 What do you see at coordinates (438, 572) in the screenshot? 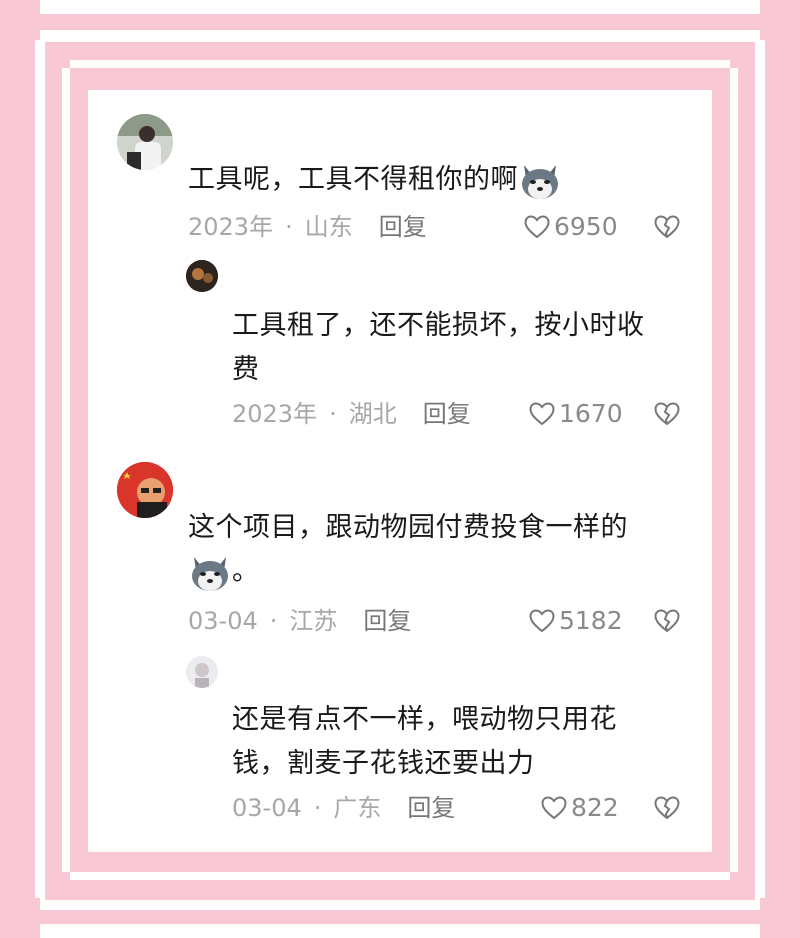
I see `comment-text-line2: 。` at bounding box center [438, 572].